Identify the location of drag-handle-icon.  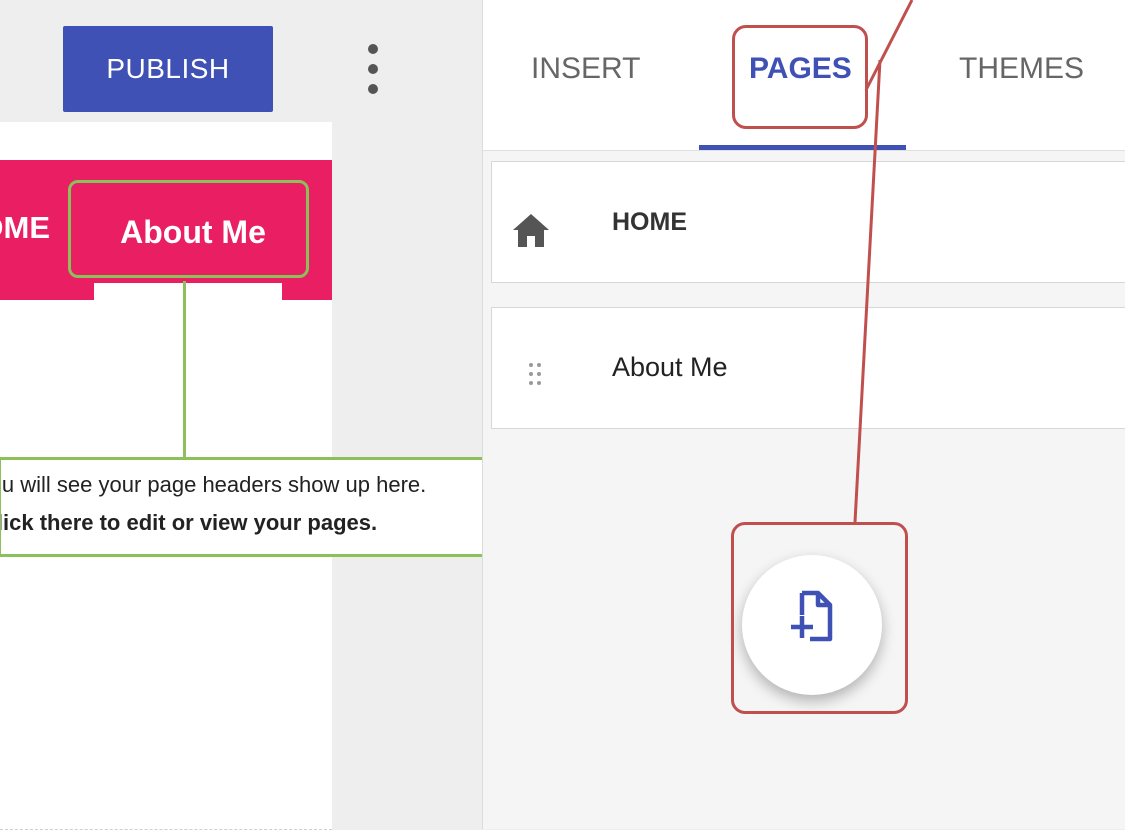
(535, 374).